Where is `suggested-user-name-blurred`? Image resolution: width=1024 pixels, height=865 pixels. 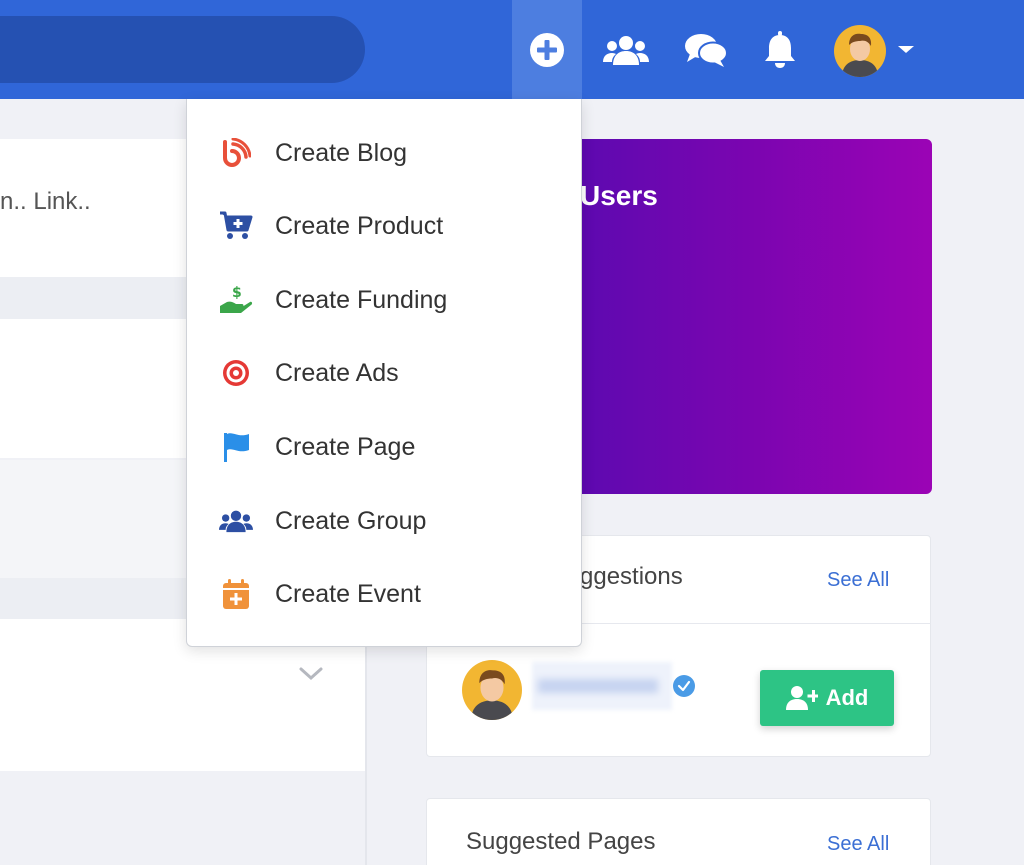
suggested-user-name-blurred is located at coordinates (602, 686).